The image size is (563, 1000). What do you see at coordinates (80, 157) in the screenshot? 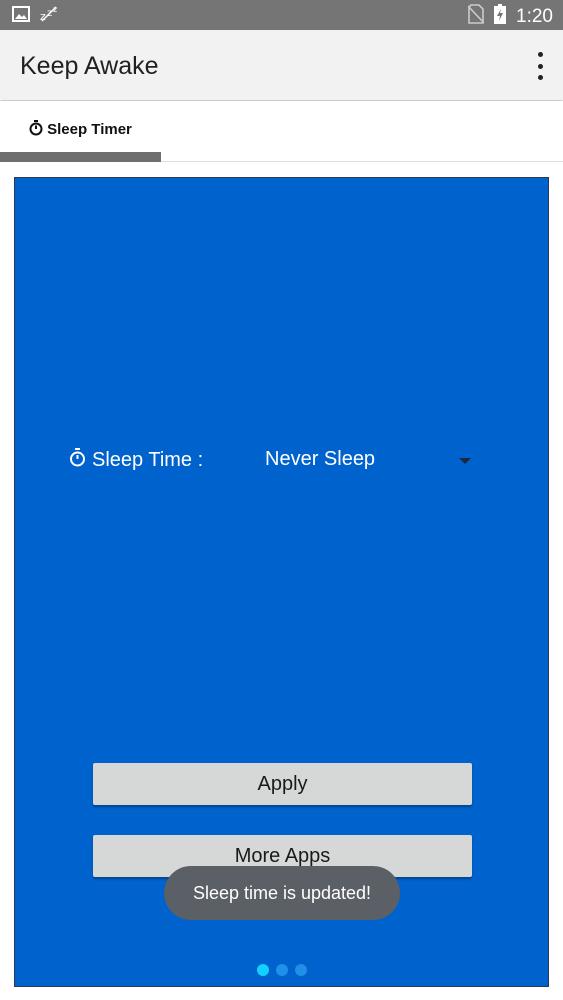
I see `tab-selected-indicator` at bounding box center [80, 157].